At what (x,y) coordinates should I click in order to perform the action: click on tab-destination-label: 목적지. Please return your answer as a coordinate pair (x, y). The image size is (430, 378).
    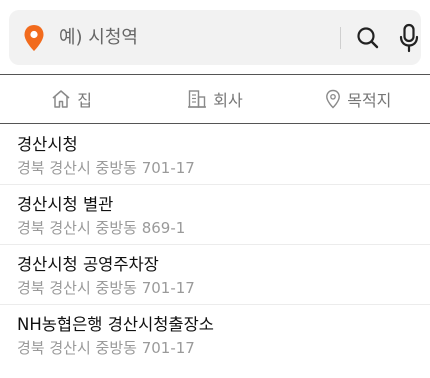
    Looking at the image, I should click on (369, 100).